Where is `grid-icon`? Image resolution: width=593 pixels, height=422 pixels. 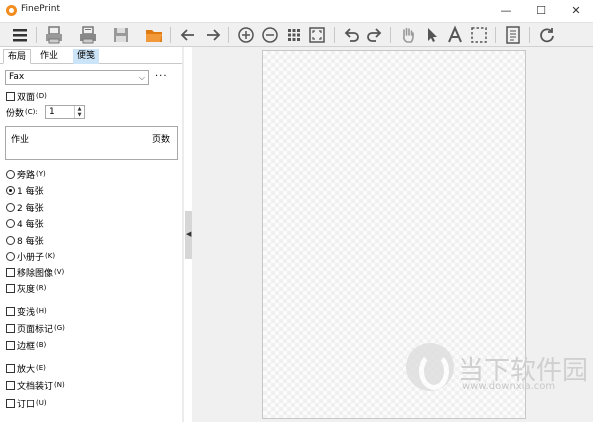 grid-icon is located at coordinates (294, 35).